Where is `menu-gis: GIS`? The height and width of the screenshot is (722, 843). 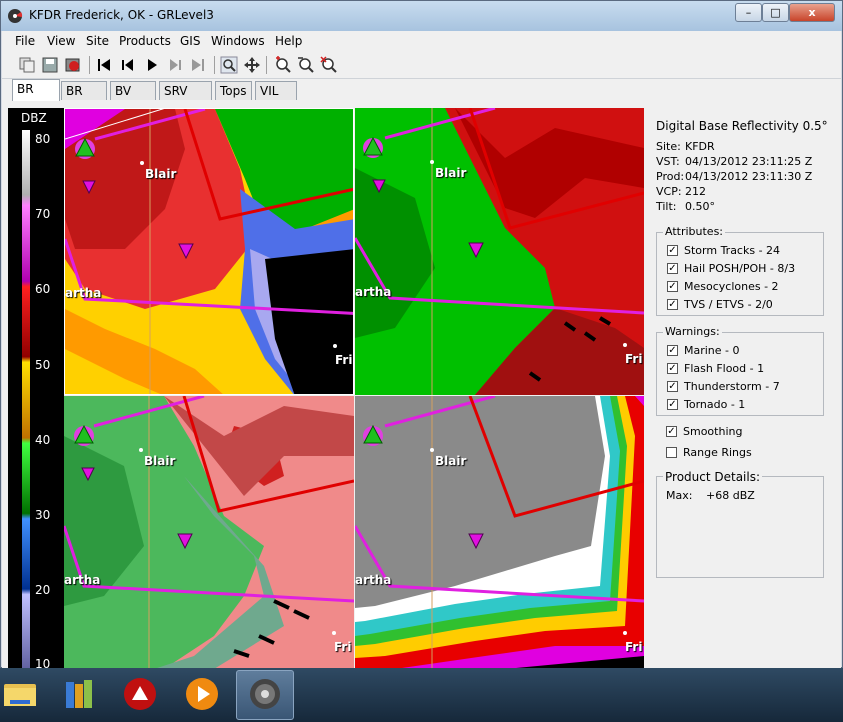 menu-gis: GIS is located at coordinates (190, 41).